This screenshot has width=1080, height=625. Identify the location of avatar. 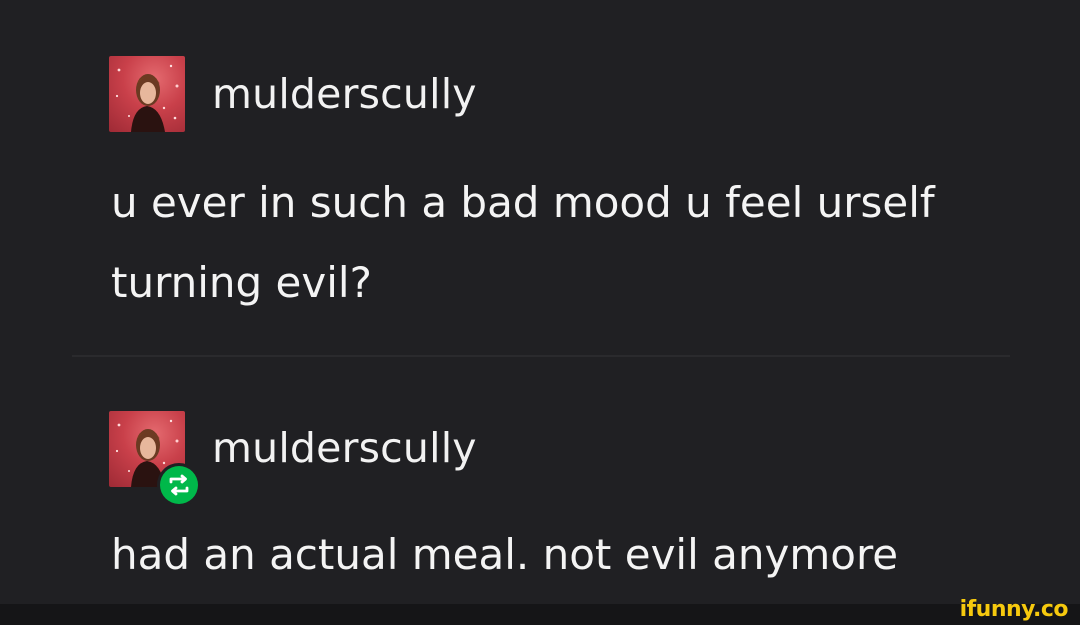
(147, 94).